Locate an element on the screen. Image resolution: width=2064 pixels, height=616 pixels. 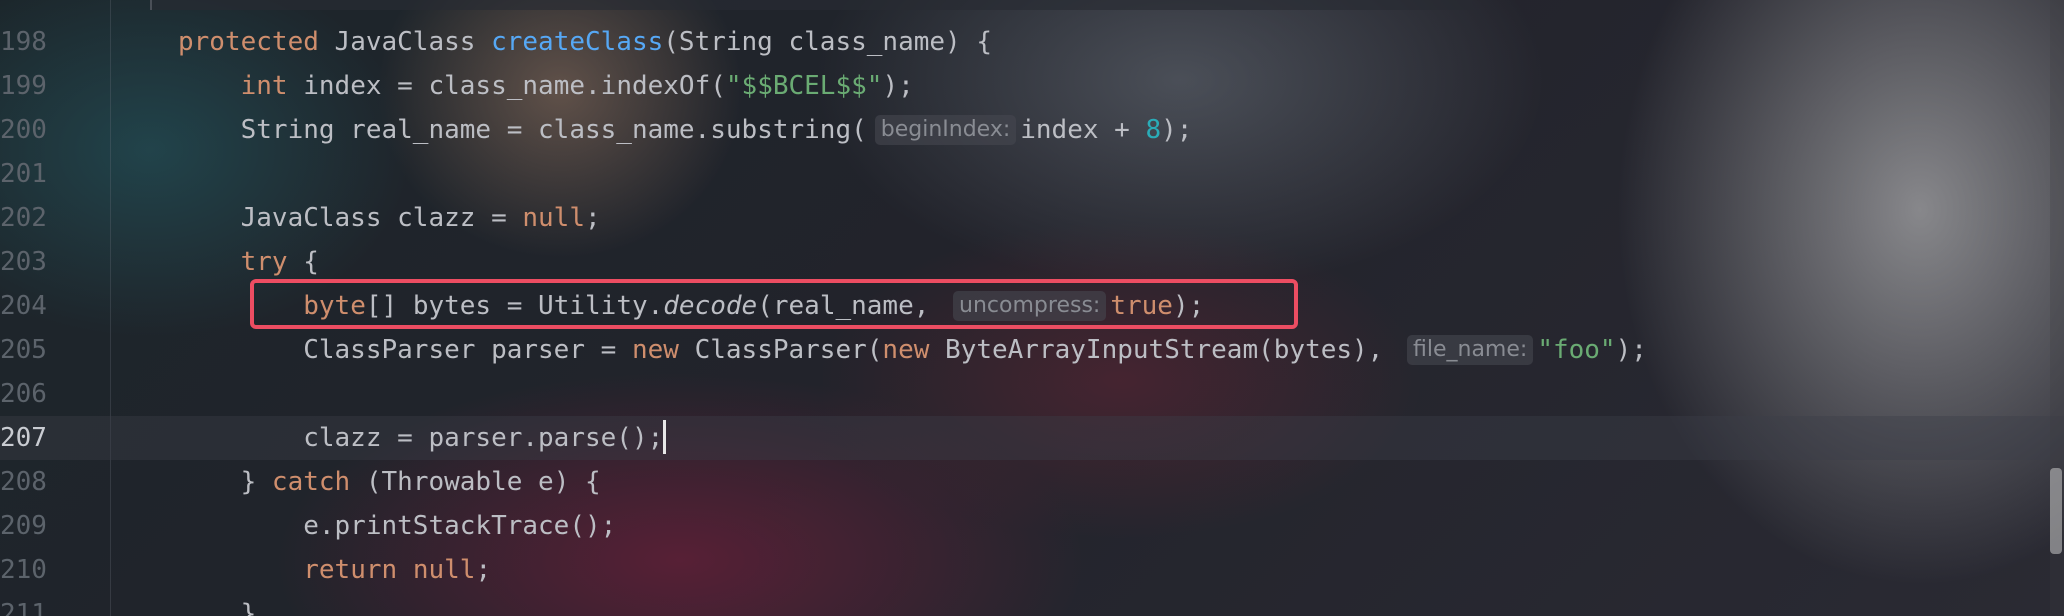
code-token: index = class_name.indexOf( is located at coordinates (506, 86).